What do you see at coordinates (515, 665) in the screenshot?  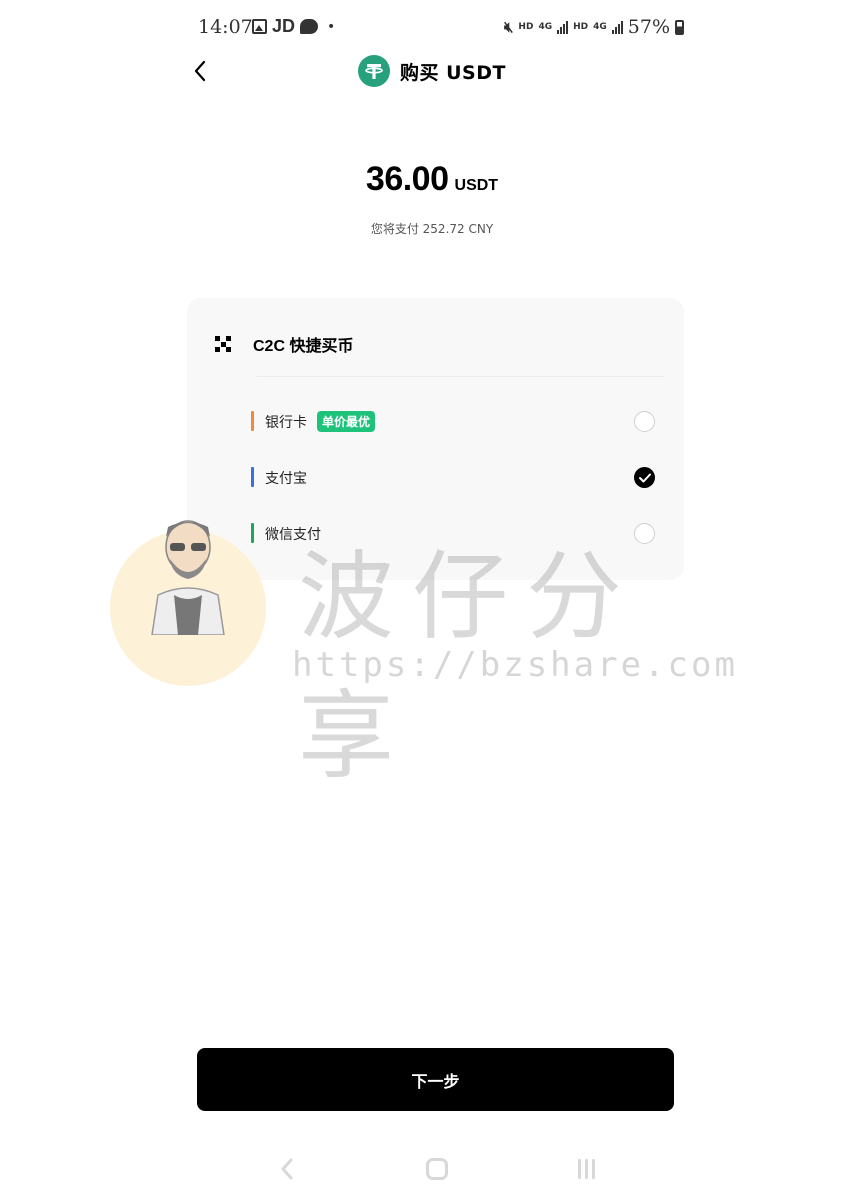 I see `watermark-url: https://bzshare.com` at bounding box center [515, 665].